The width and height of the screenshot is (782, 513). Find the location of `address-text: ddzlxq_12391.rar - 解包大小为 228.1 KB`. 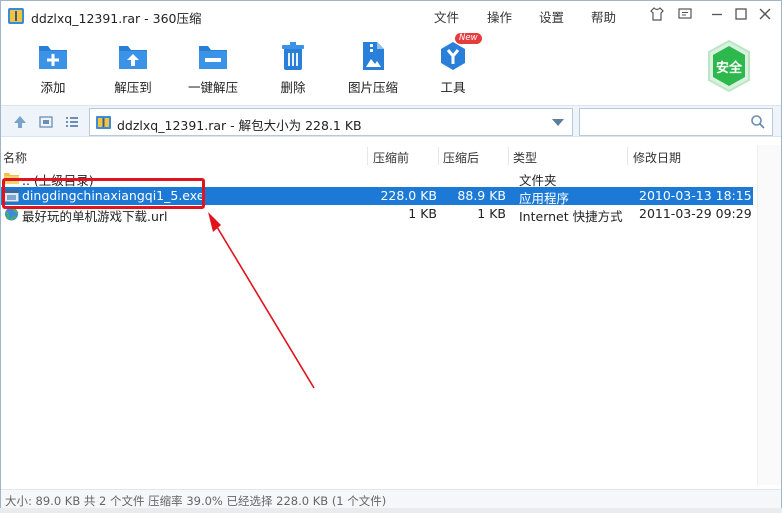

address-text: ddzlxq_12391.rar - 解包大小为 228.1 KB is located at coordinates (239, 125).